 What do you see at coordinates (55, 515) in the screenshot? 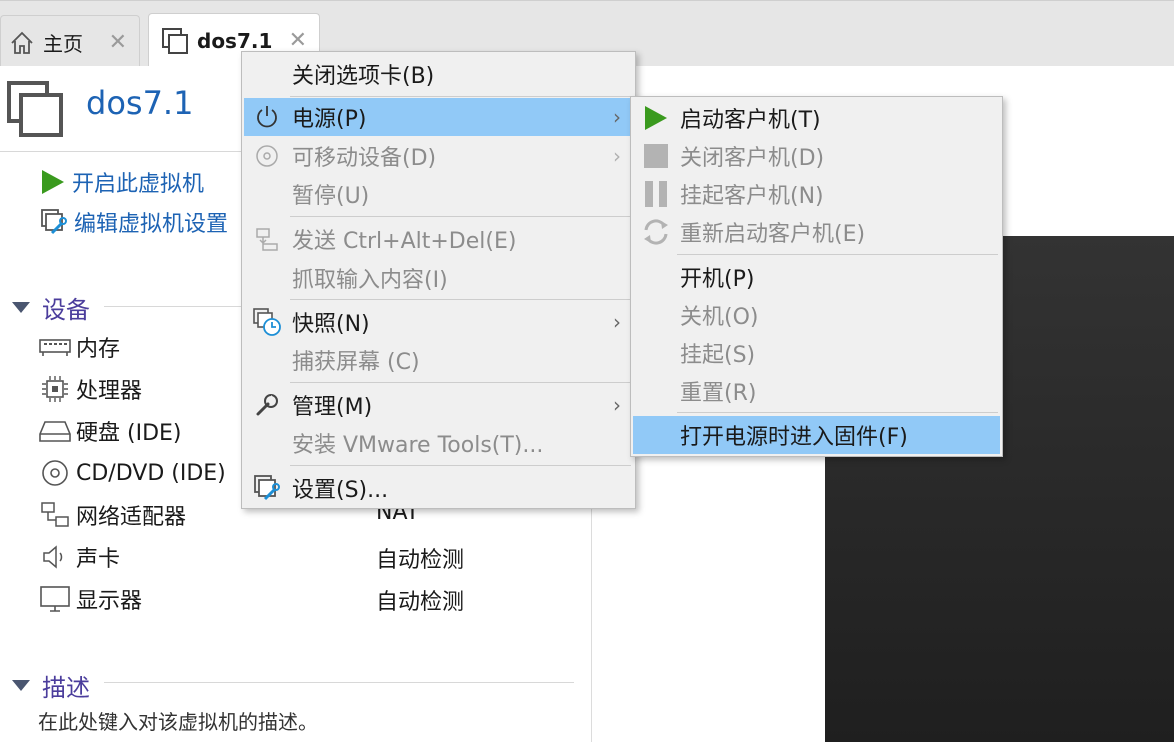
I see `network-icon` at bounding box center [55, 515].